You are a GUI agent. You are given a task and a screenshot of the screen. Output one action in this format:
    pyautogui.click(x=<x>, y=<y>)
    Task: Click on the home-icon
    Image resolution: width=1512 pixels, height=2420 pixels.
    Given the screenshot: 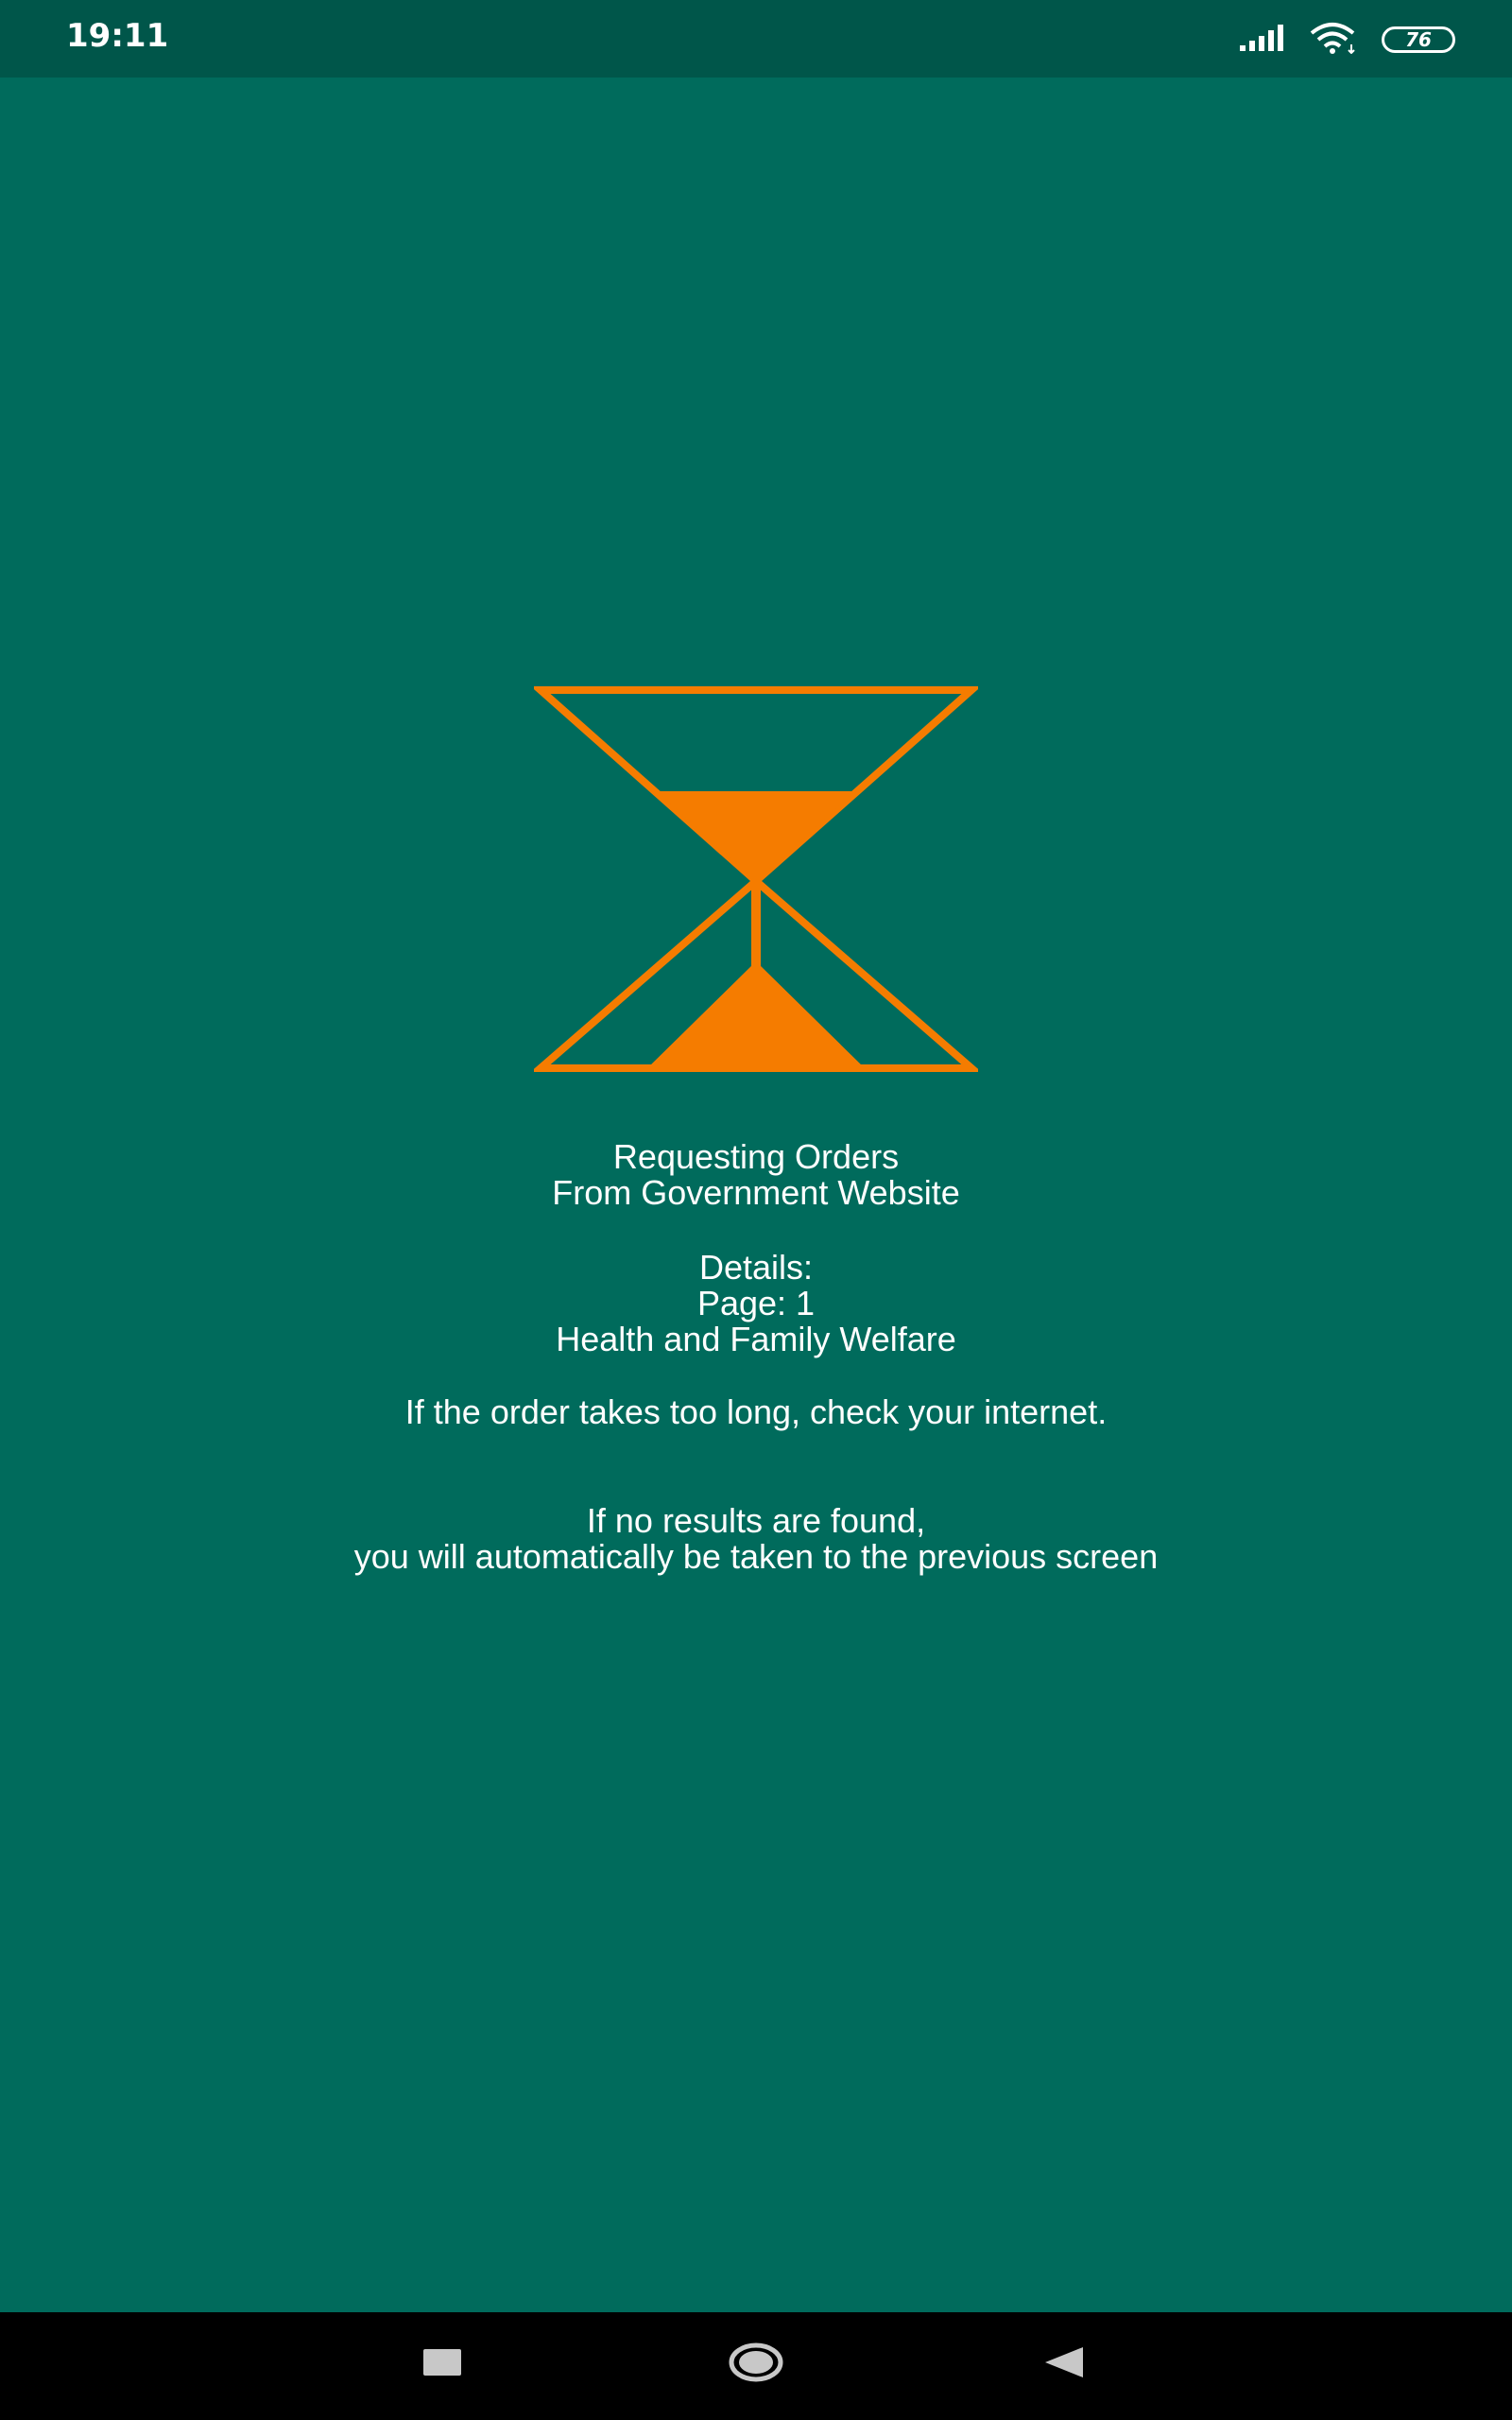 What is the action you would take?
    pyautogui.click(x=756, y=2364)
    